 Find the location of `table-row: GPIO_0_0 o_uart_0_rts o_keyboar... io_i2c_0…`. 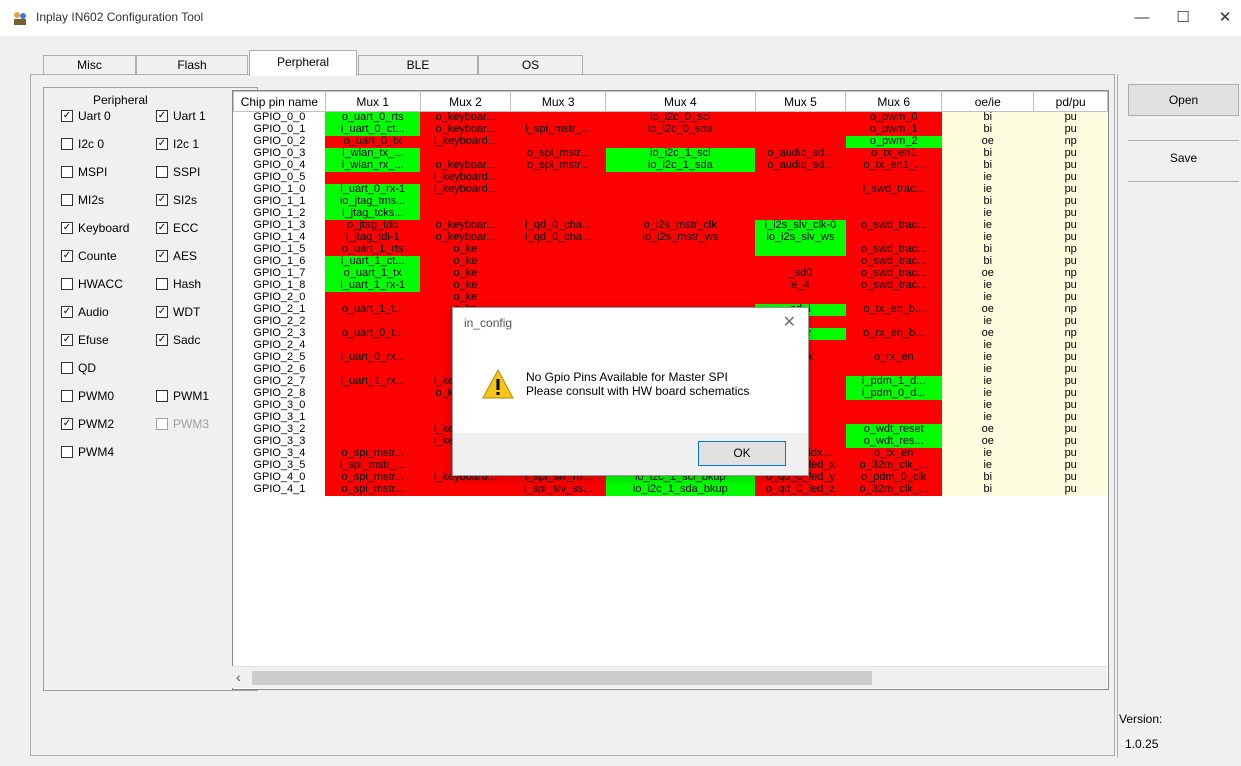

table-row: GPIO_0_0 o_uart_0_rts o_keyboar... io_i2c_0… is located at coordinates (670, 117).